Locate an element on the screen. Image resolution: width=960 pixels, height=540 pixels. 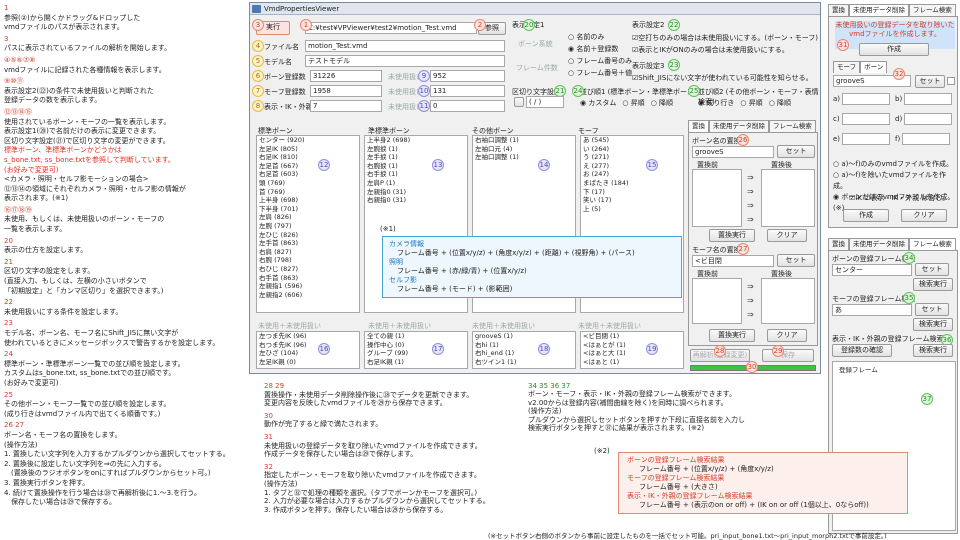
list-item: う (271) is located at coordinates (633, 157).